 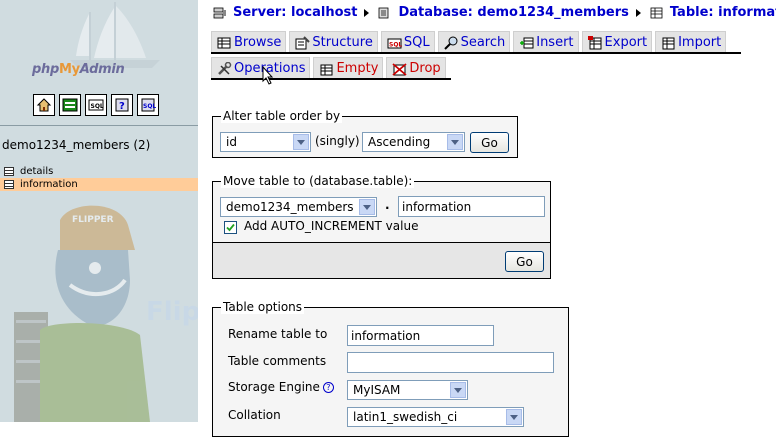 I want to click on table-comments-label: Table comments, so click(x=277, y=361).